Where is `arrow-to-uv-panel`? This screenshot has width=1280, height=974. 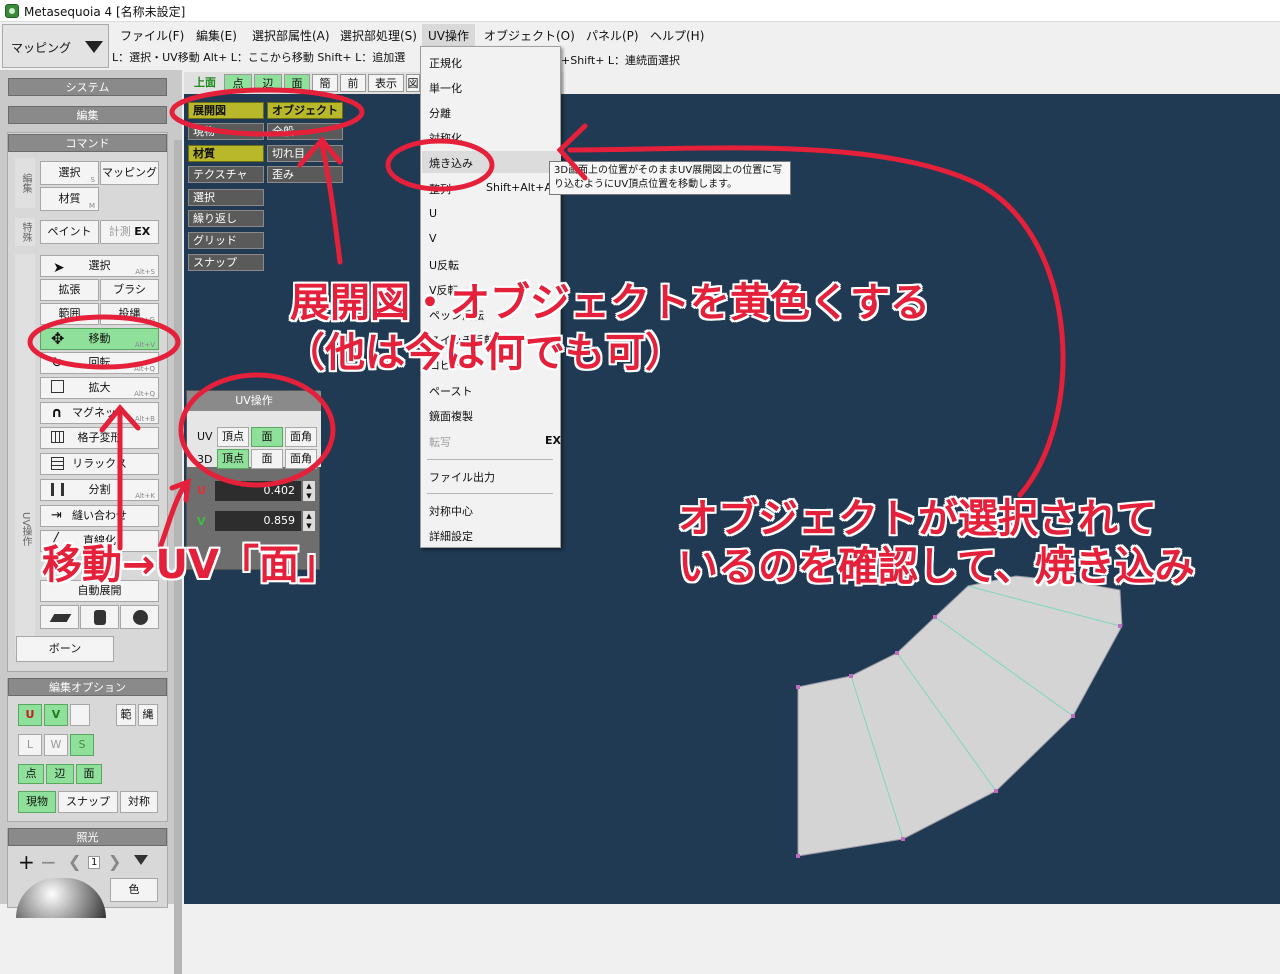
arrow-to-uv-panel is located at coordinates (172, 516).